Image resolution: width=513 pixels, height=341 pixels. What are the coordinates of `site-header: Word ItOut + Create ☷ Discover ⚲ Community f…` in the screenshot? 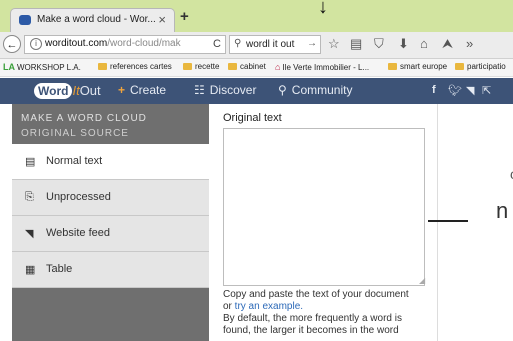 It's located at (256, 91).